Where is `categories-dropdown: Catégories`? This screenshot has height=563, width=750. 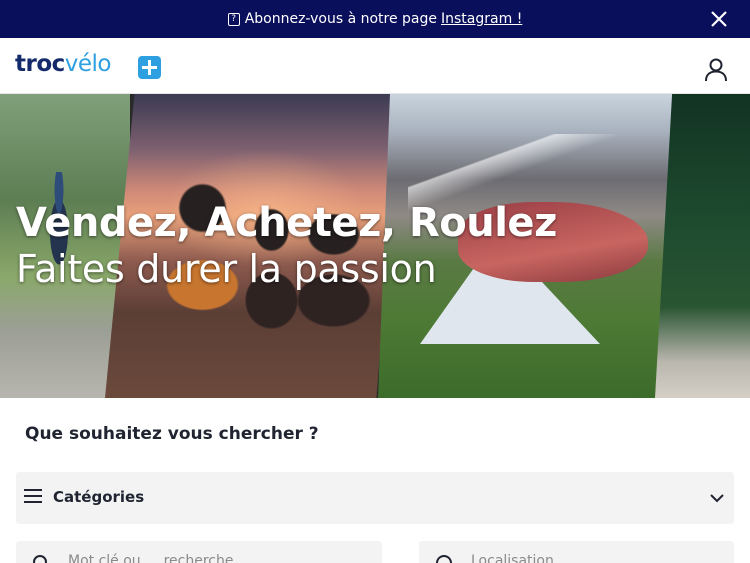 categories-dropdown: Catégories is located at coordinates (375, 498).